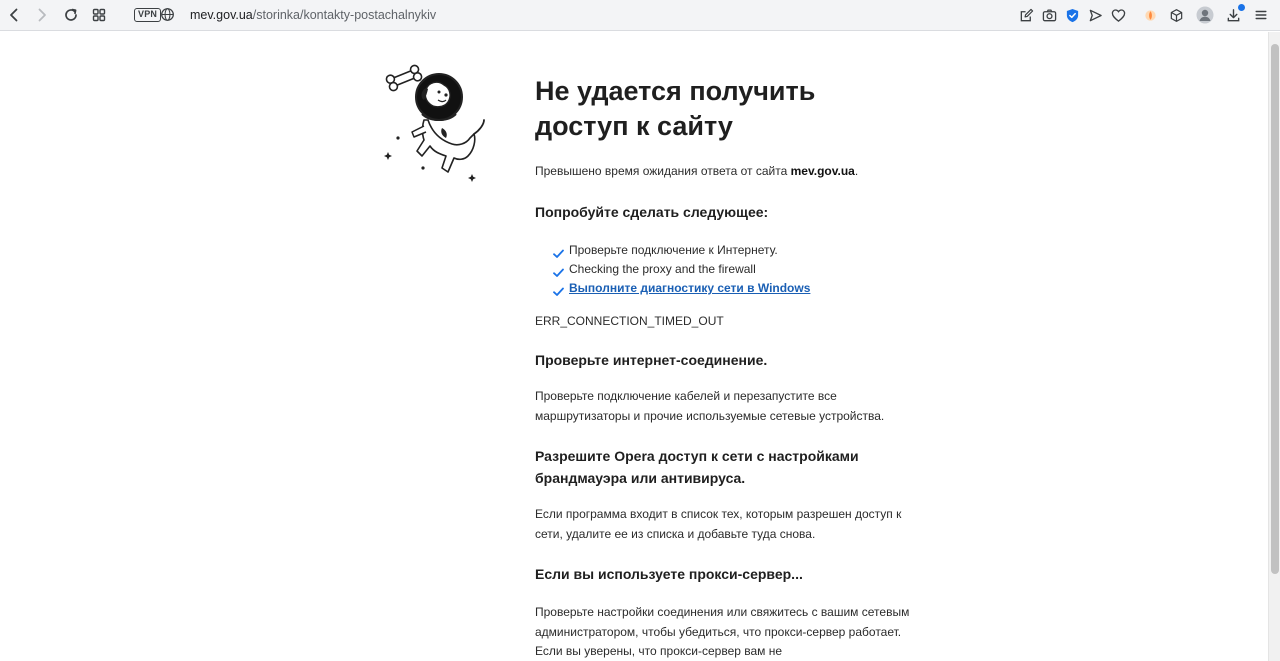 This screenshot has width=1280, height=661. I want to click on suggestion-text: Проверьте подключение к Интернету., so click(673, 249).